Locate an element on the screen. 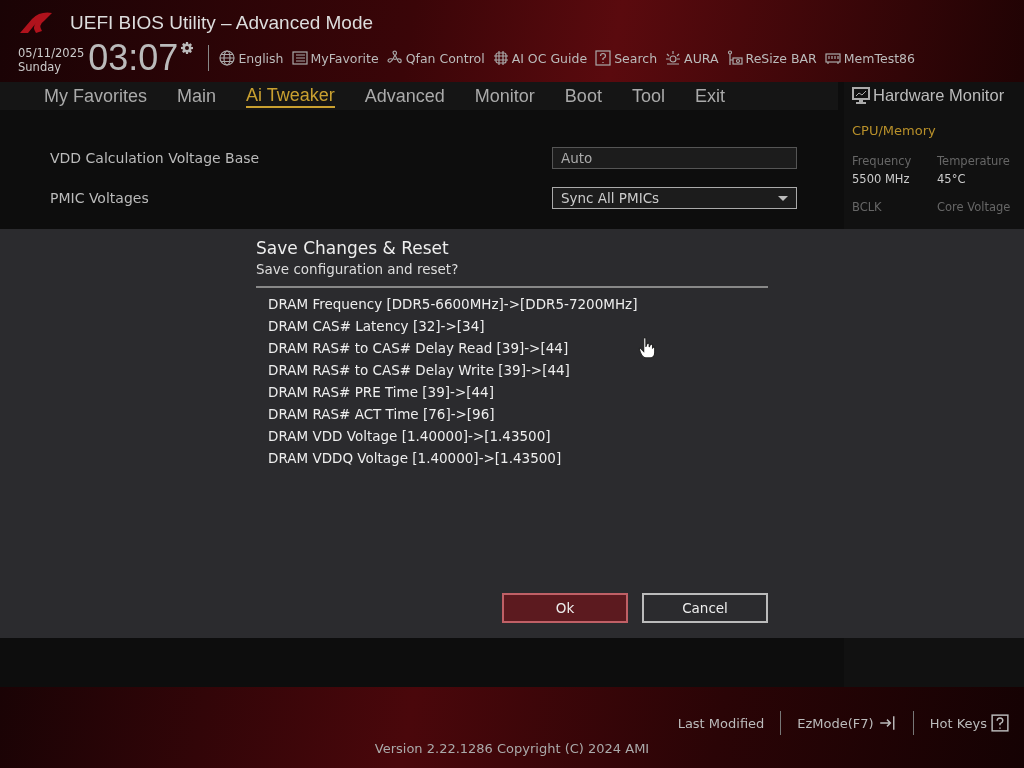  toolbar-button: MyFavorite is located at coordinates (335, 58).